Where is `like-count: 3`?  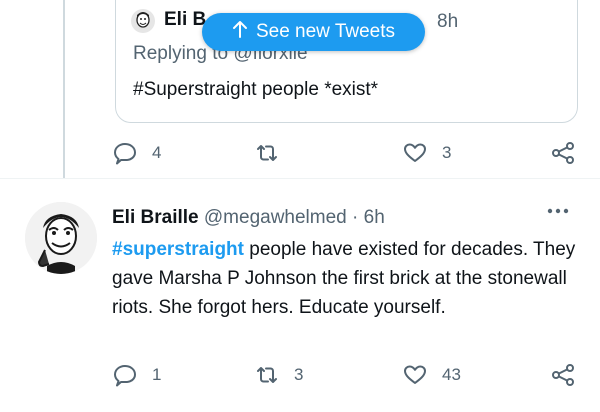
like-count: 3 is located at coordinates (447, 152).